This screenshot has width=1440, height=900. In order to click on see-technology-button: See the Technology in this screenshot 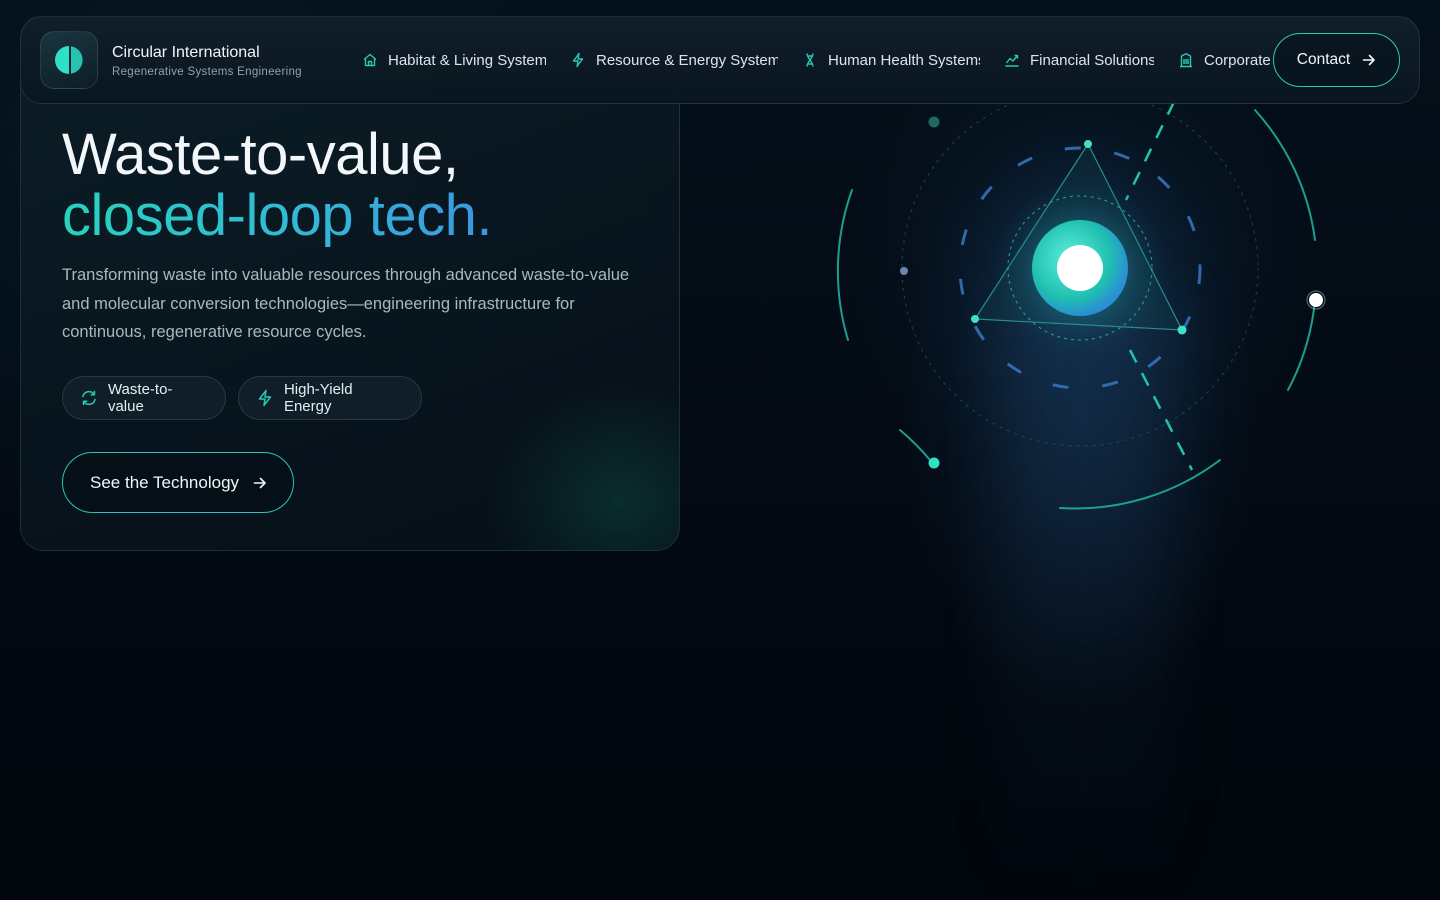, I will do `click(178, 482)`.